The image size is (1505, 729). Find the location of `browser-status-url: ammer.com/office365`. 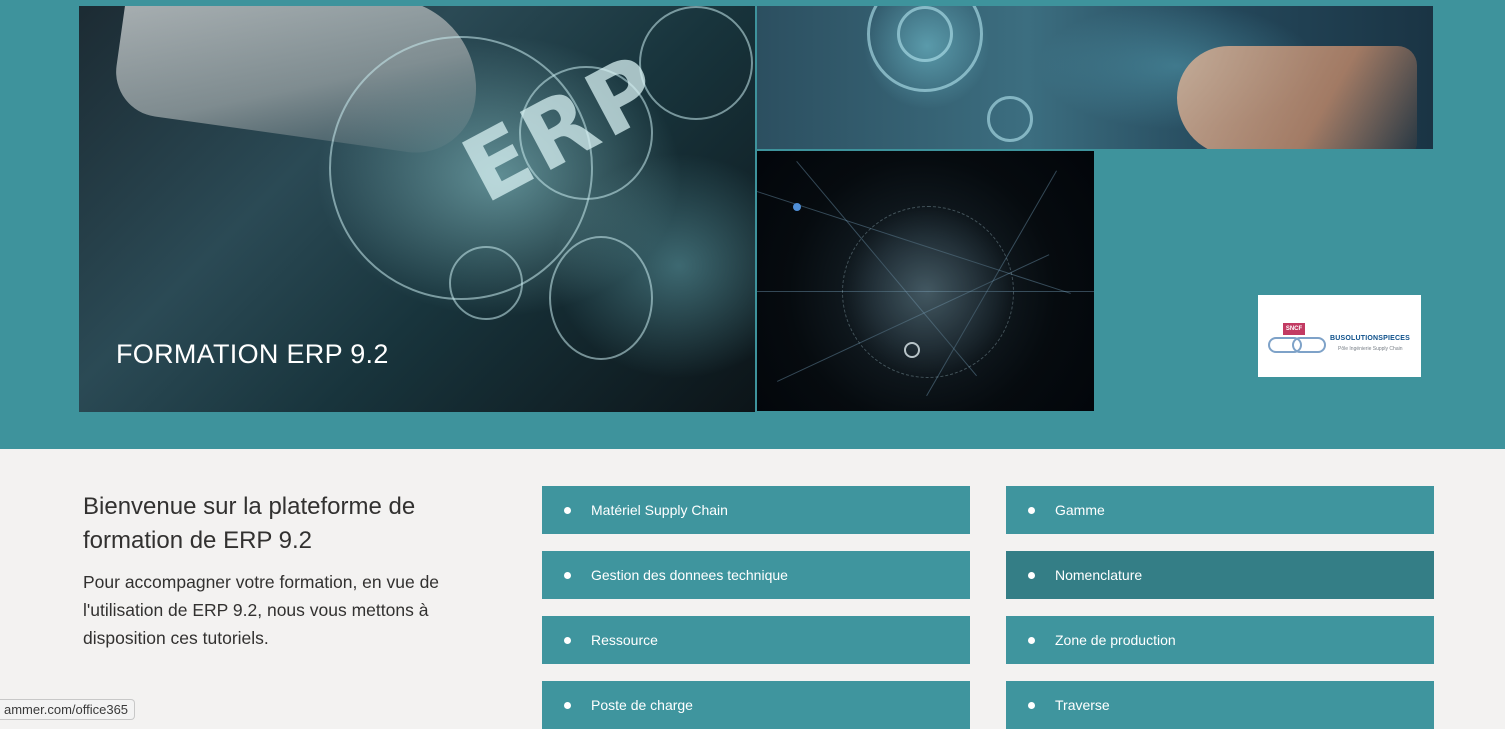

browser-status-url: ammer.com/office365 is located at coordinates (68, 709).